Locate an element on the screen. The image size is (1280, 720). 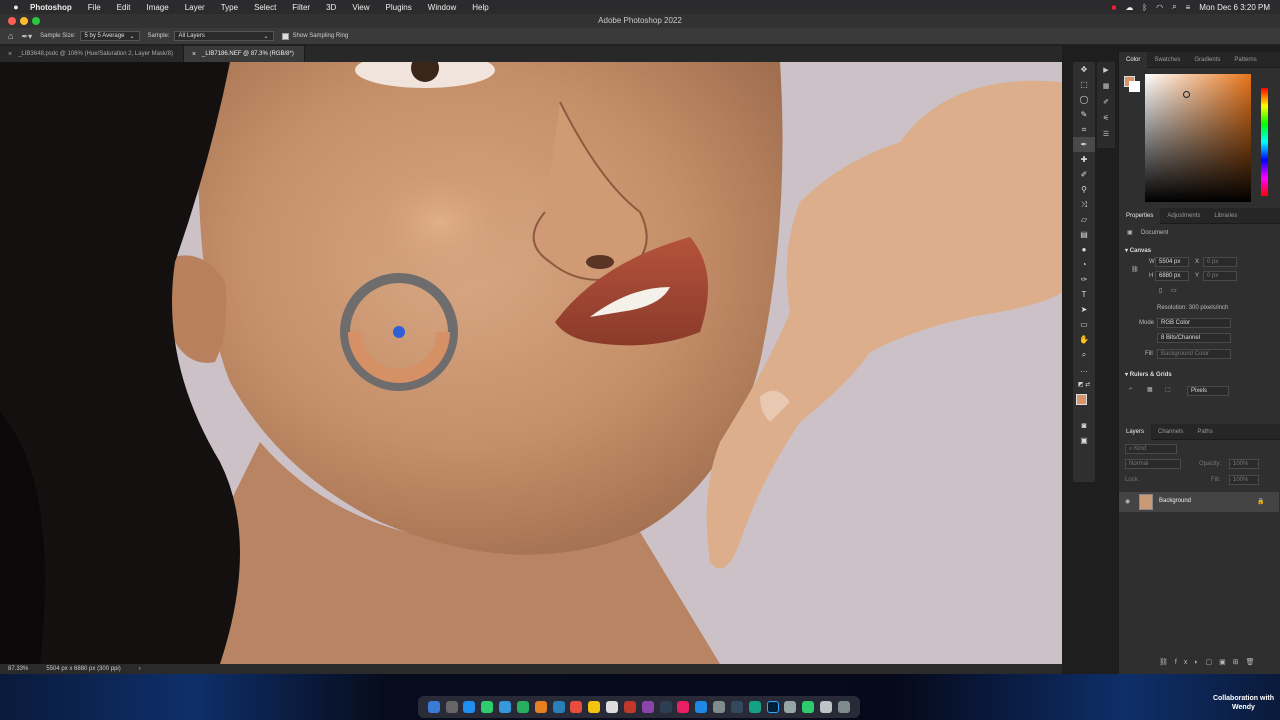
adjust-icon: ⚟ is located at coordinates (1106, 118).